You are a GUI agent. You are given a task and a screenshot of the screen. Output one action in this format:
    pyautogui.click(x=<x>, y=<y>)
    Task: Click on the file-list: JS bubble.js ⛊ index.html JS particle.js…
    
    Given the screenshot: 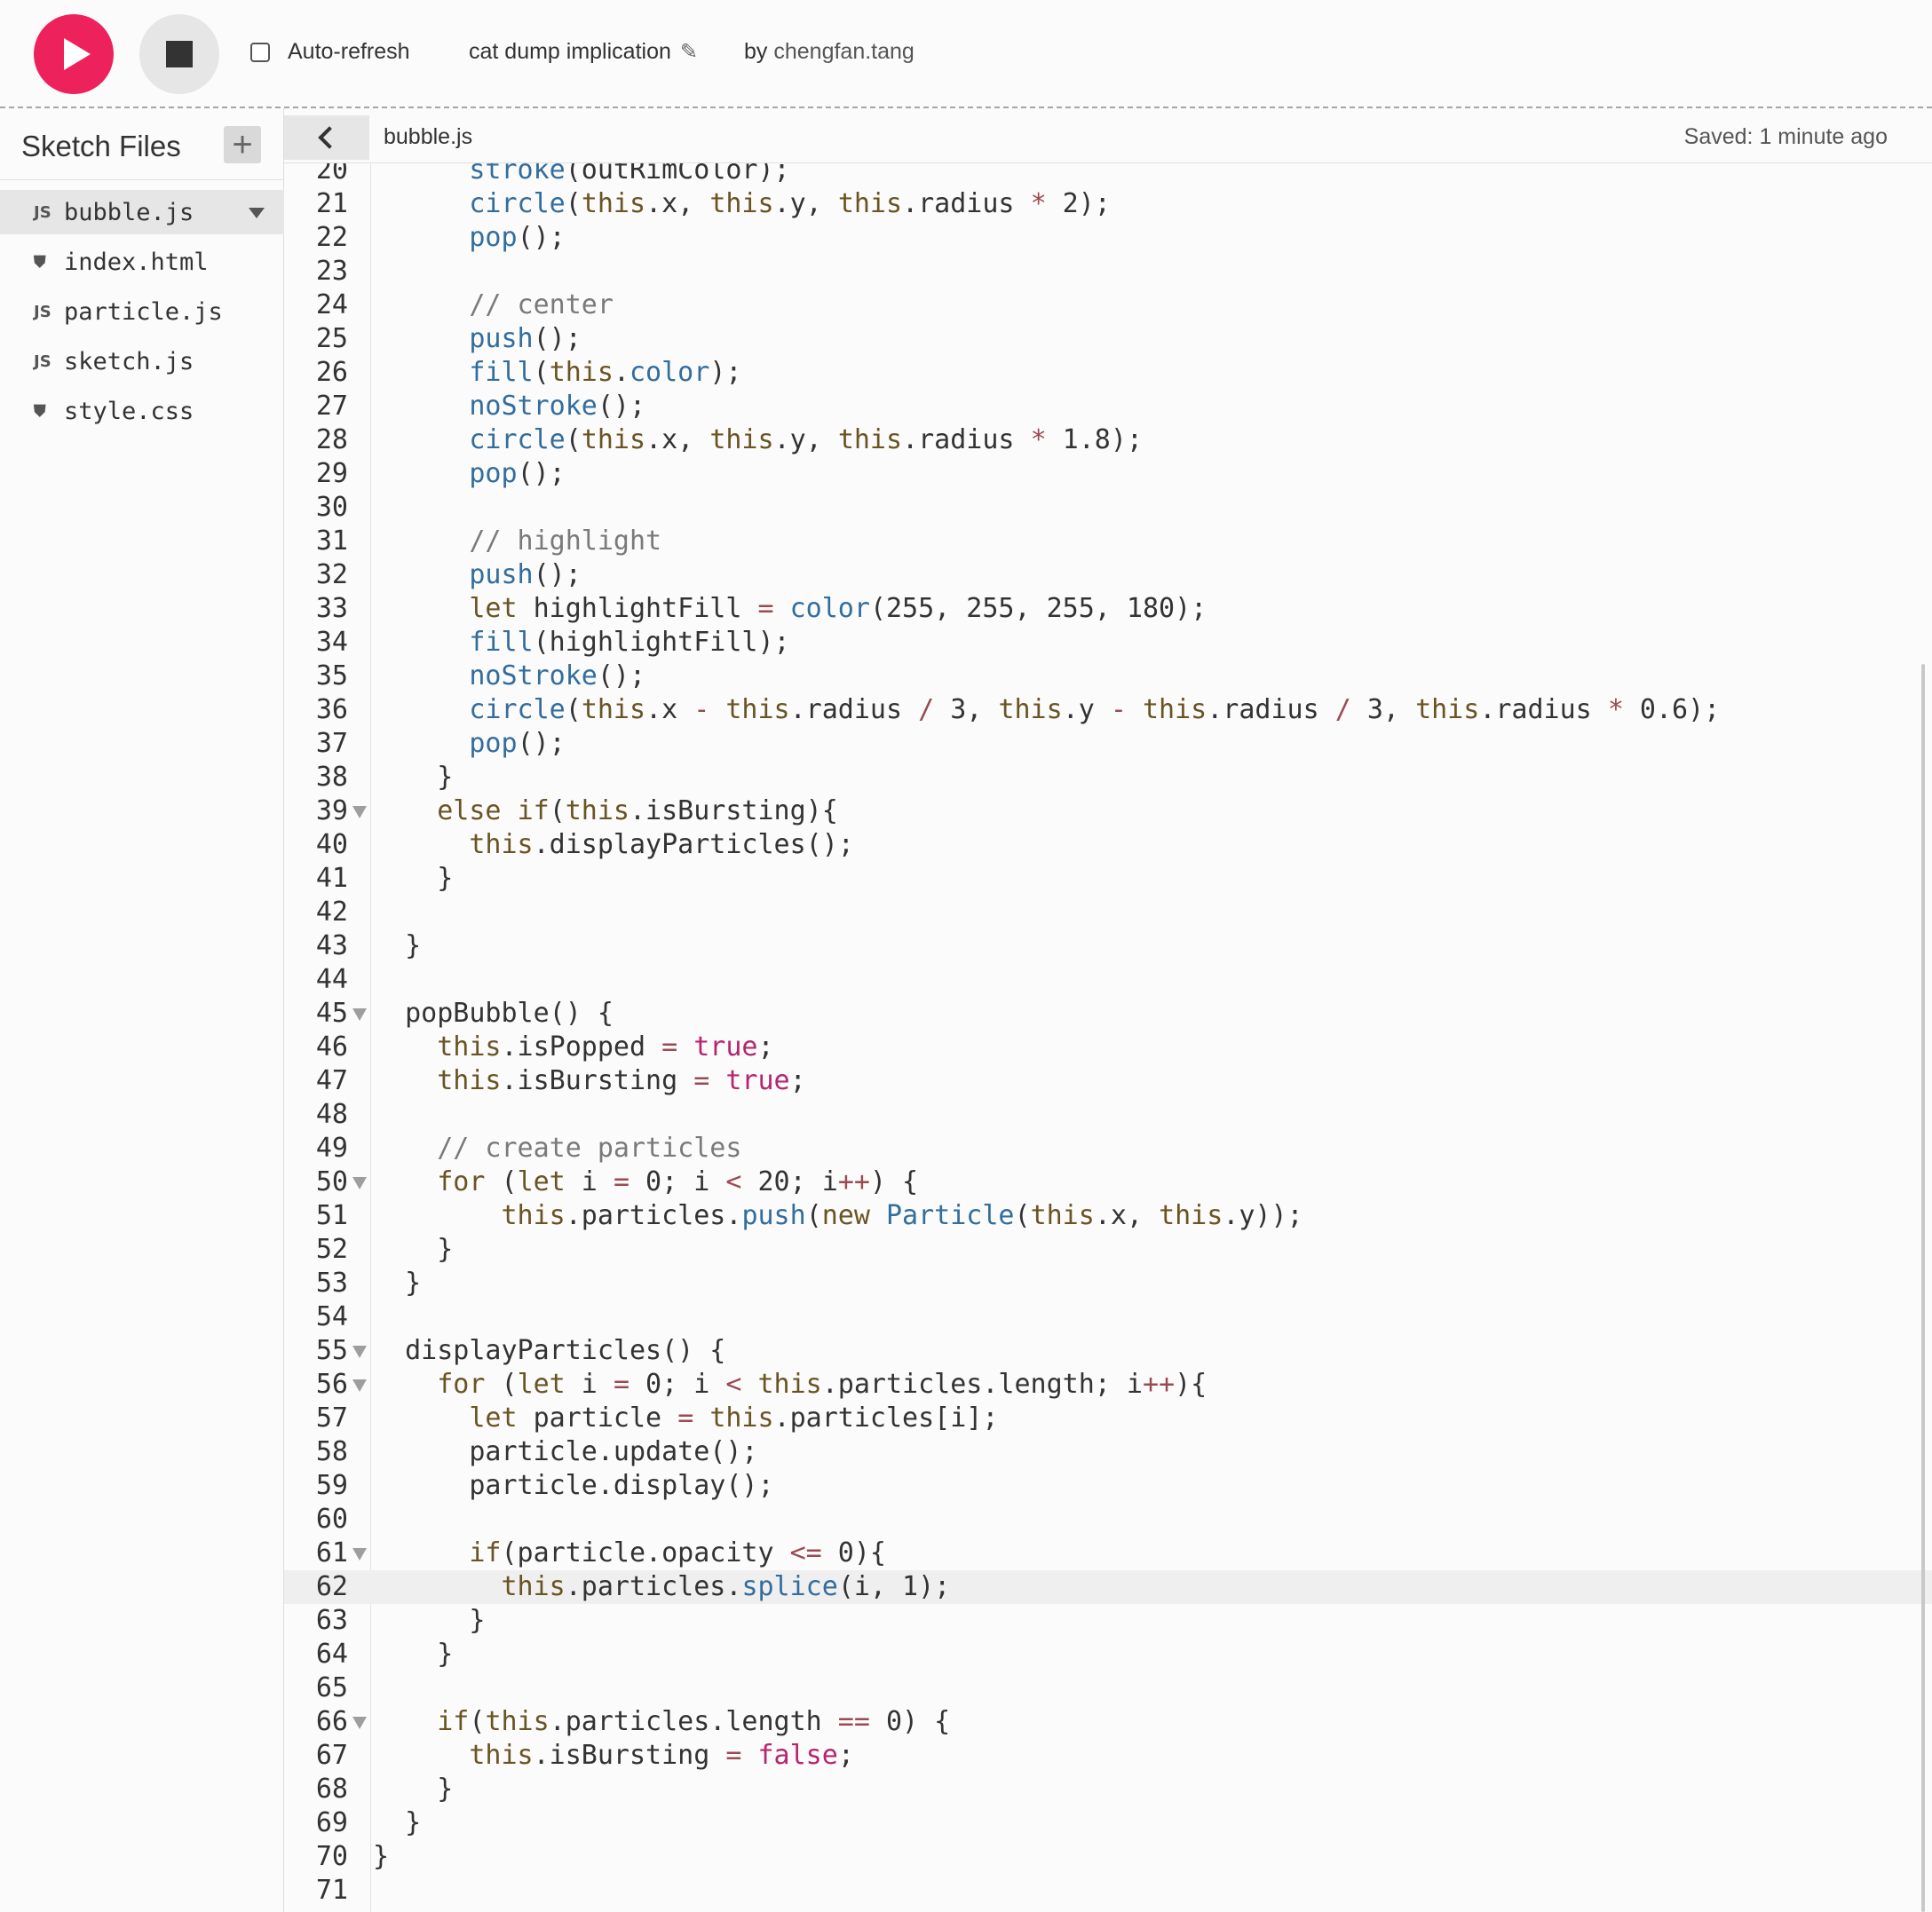 What is the action you would take?
    pyautogui.click(x=142, y=314)
    